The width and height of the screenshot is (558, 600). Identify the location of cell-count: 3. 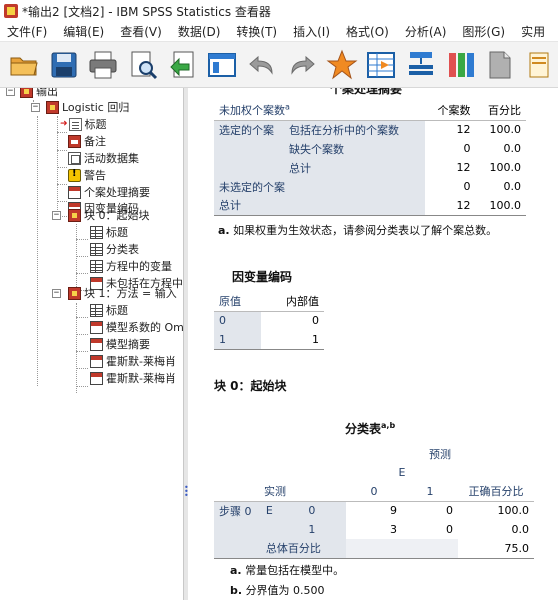
(393, 529).